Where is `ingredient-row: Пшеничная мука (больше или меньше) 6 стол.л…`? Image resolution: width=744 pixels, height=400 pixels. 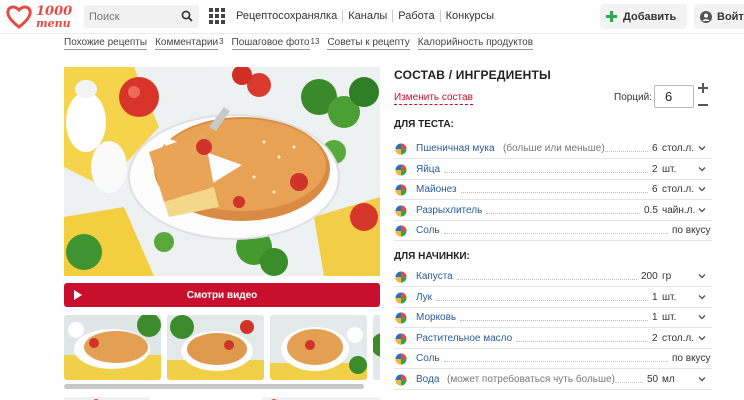
ingredient-row: Пшеничная мука (больше или меньше) 6 стол.л… is located at coordinates (553, 149).